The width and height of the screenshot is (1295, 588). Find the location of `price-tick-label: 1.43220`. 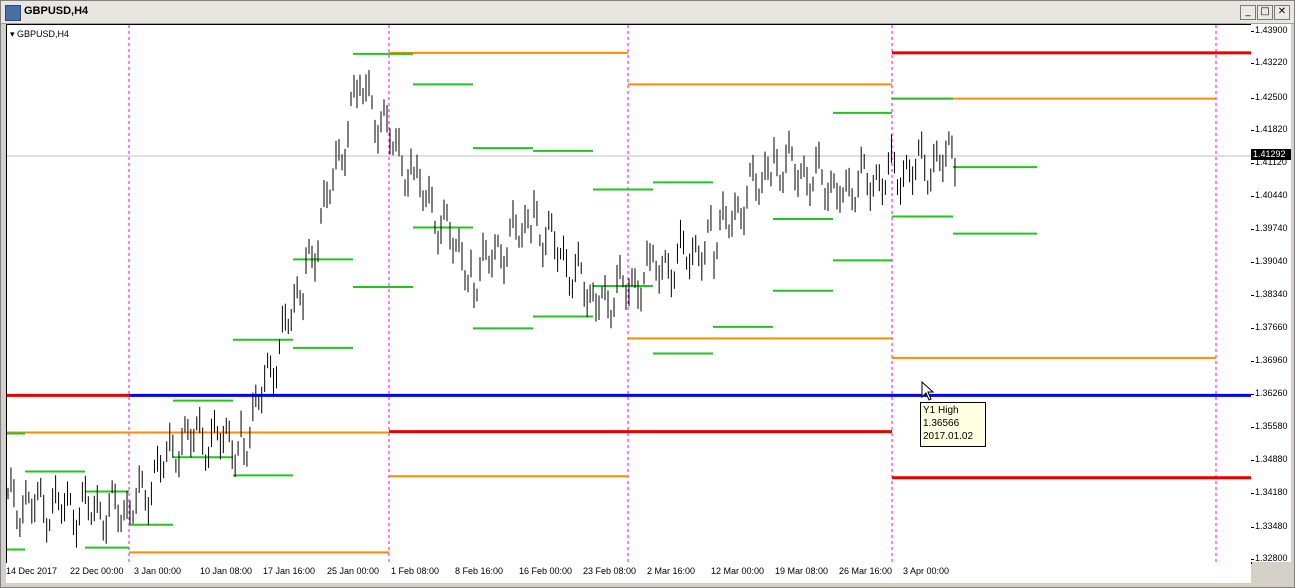

price-tick-label: 1.43220 is located at coordinates (1271, 62).